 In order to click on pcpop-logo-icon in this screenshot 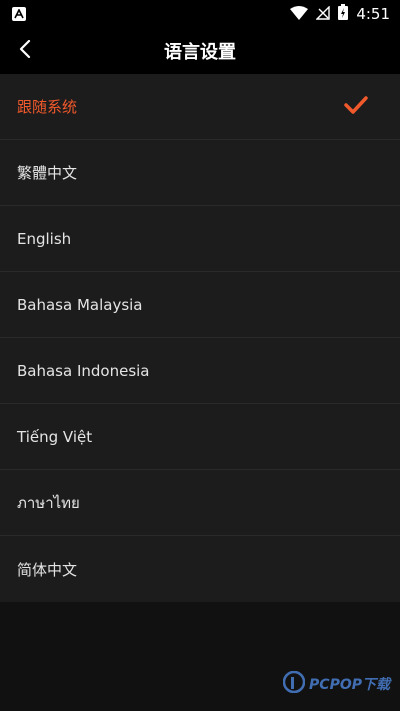, I will do `click(294, 683)`.